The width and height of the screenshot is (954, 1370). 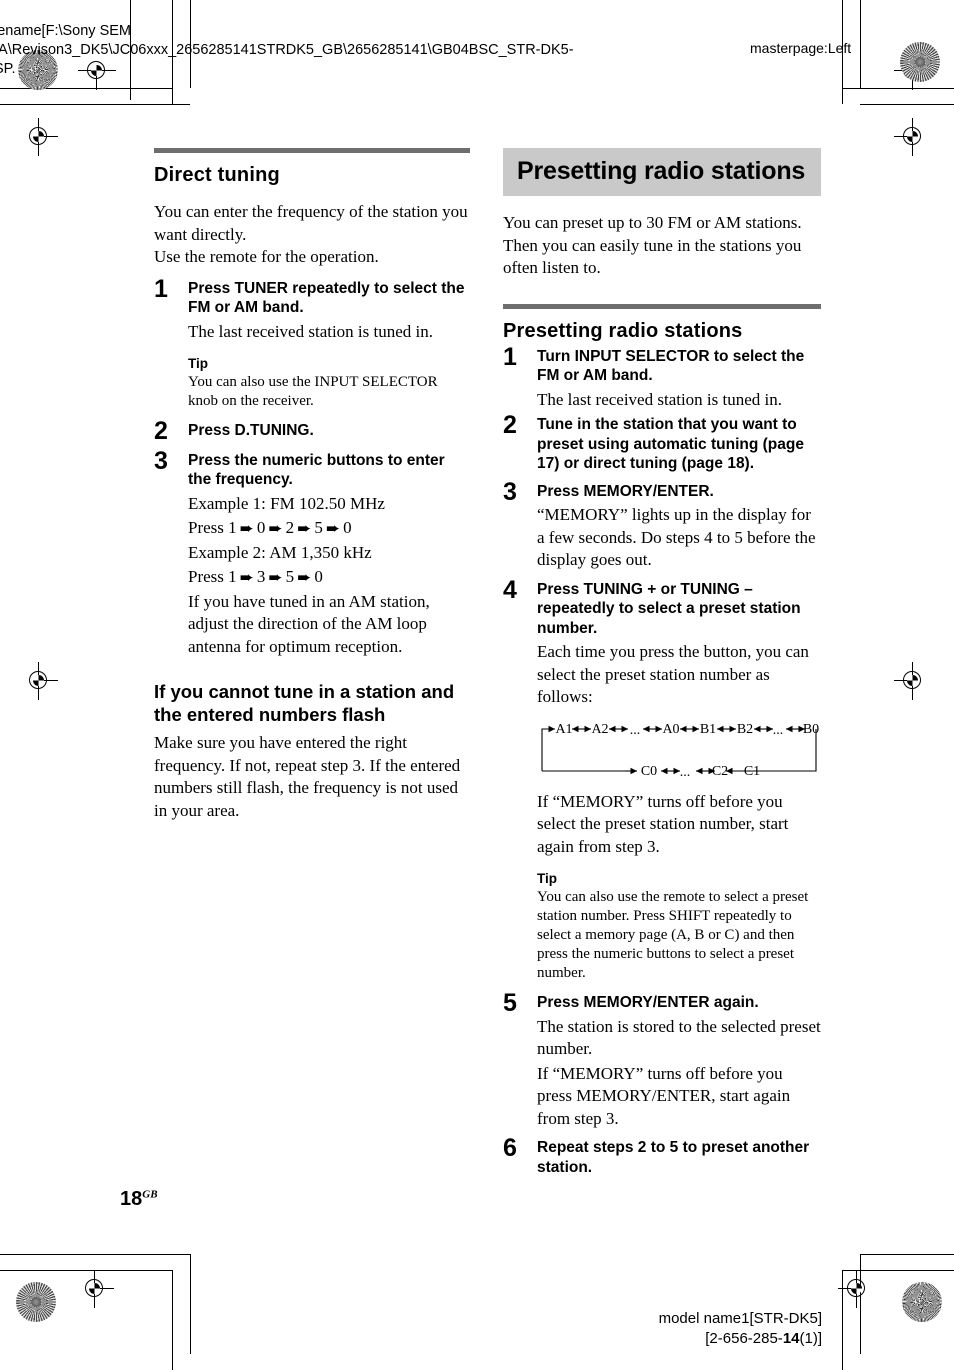 I want to click on step-number: 4, so click(x=510, y=589).